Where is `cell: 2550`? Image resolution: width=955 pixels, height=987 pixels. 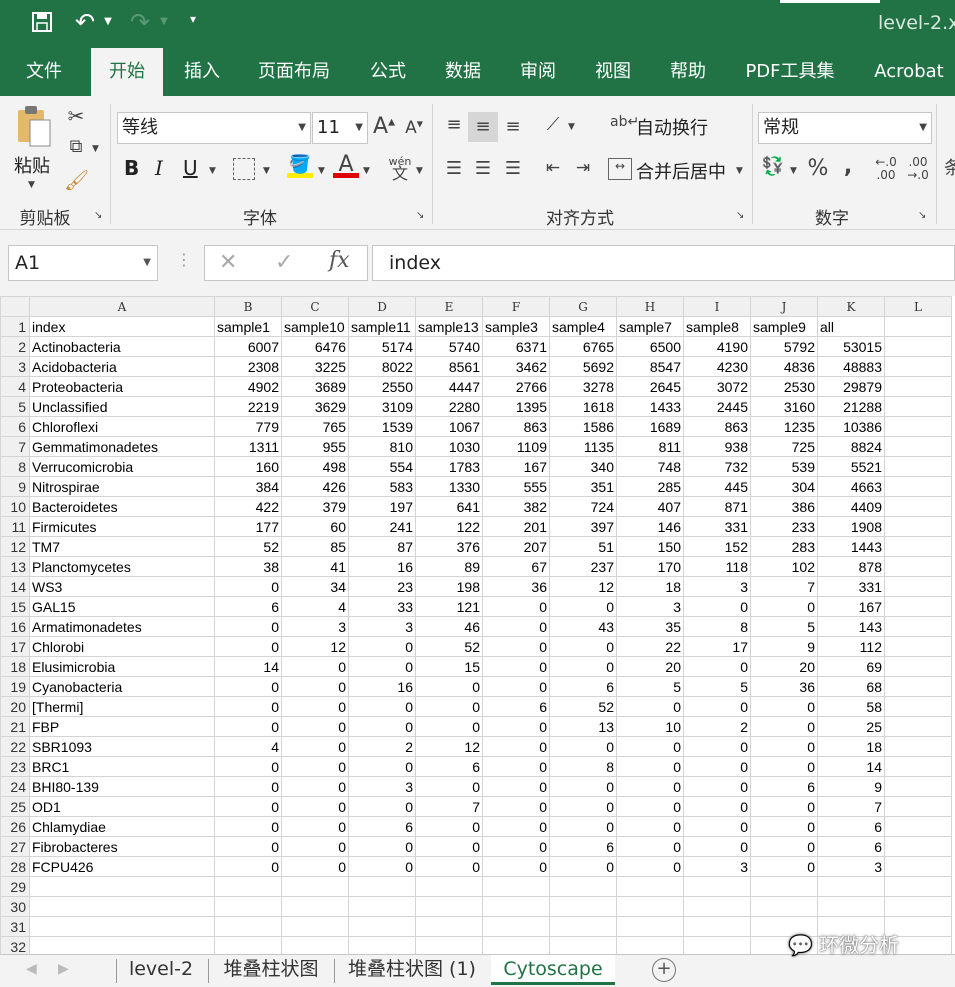 cell: 2550 is located at coordinates (382, 386).